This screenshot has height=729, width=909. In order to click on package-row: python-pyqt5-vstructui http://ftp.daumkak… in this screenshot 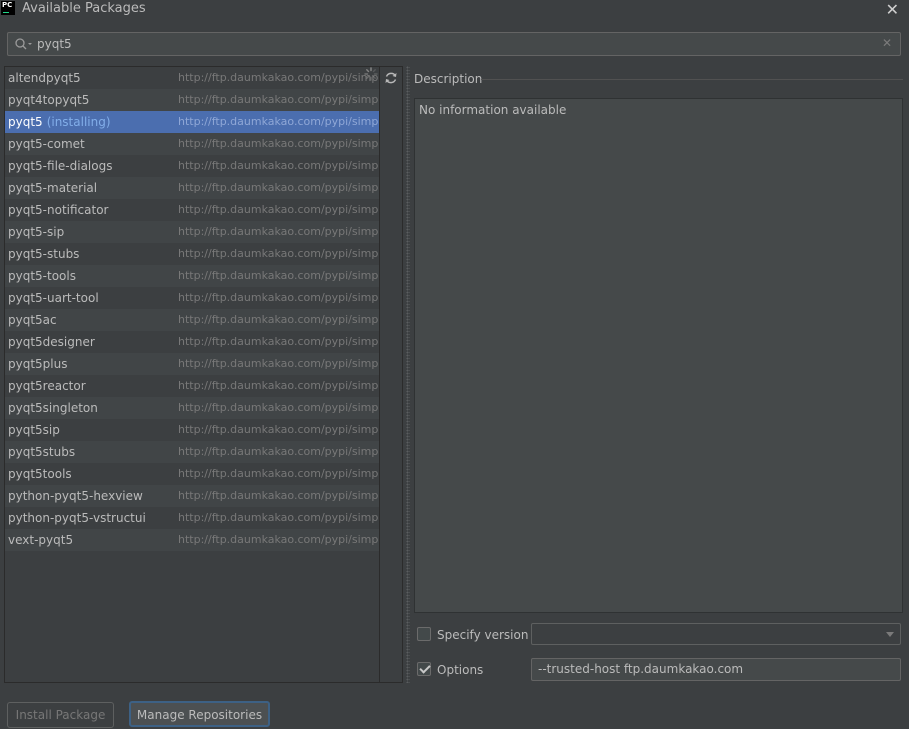, I will do `click(192, 518)`.